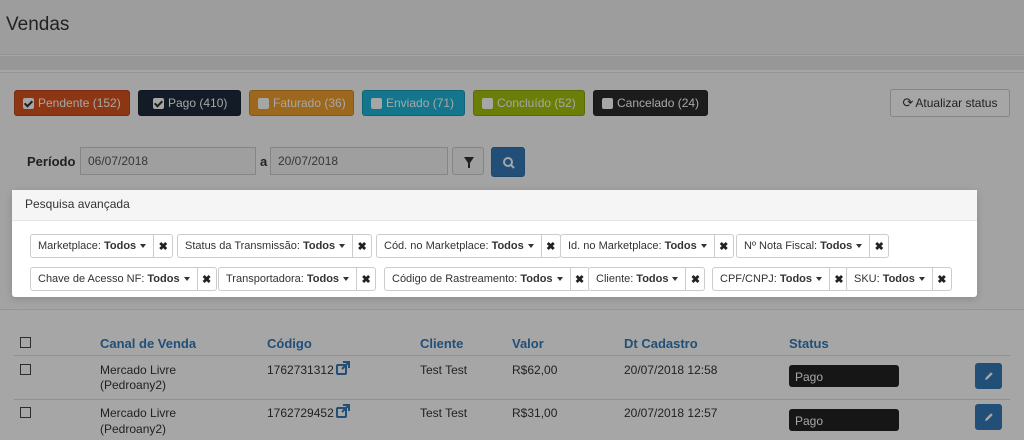  I want to click on filter-dropdown-id-marketplace: Id. no Marketplace: Todos, so click(637, 246).